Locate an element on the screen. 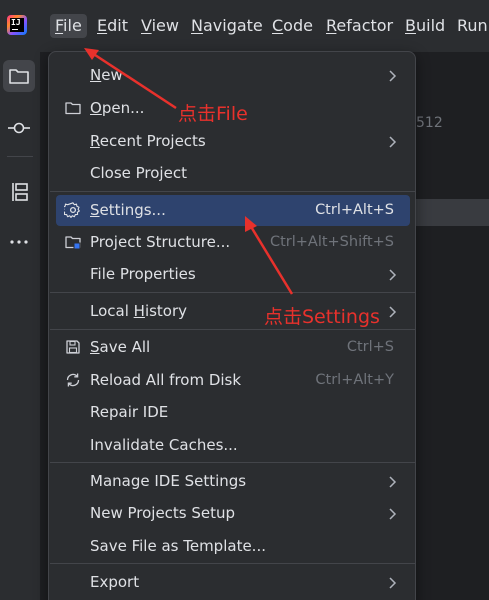 The image size is (489, 600). menu-navigate-mnemonic: N is located at coordinates (197, 25).